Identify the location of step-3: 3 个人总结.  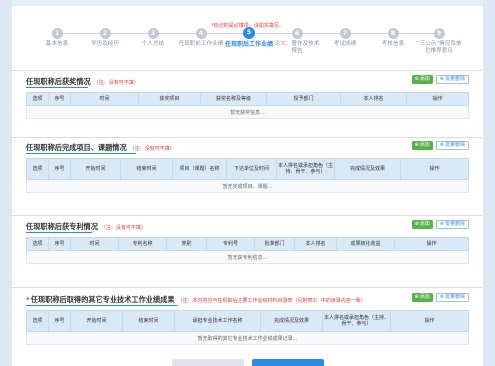
(153, 38).